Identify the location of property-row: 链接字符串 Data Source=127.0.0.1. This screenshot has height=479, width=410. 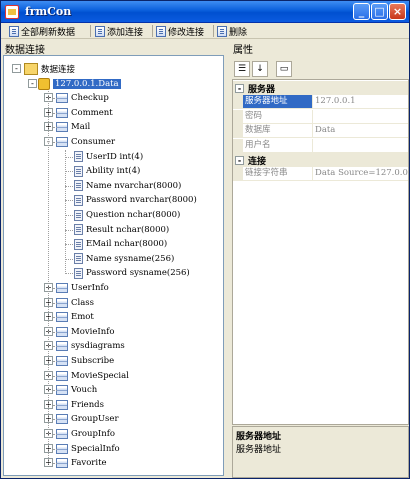
(320, 174).